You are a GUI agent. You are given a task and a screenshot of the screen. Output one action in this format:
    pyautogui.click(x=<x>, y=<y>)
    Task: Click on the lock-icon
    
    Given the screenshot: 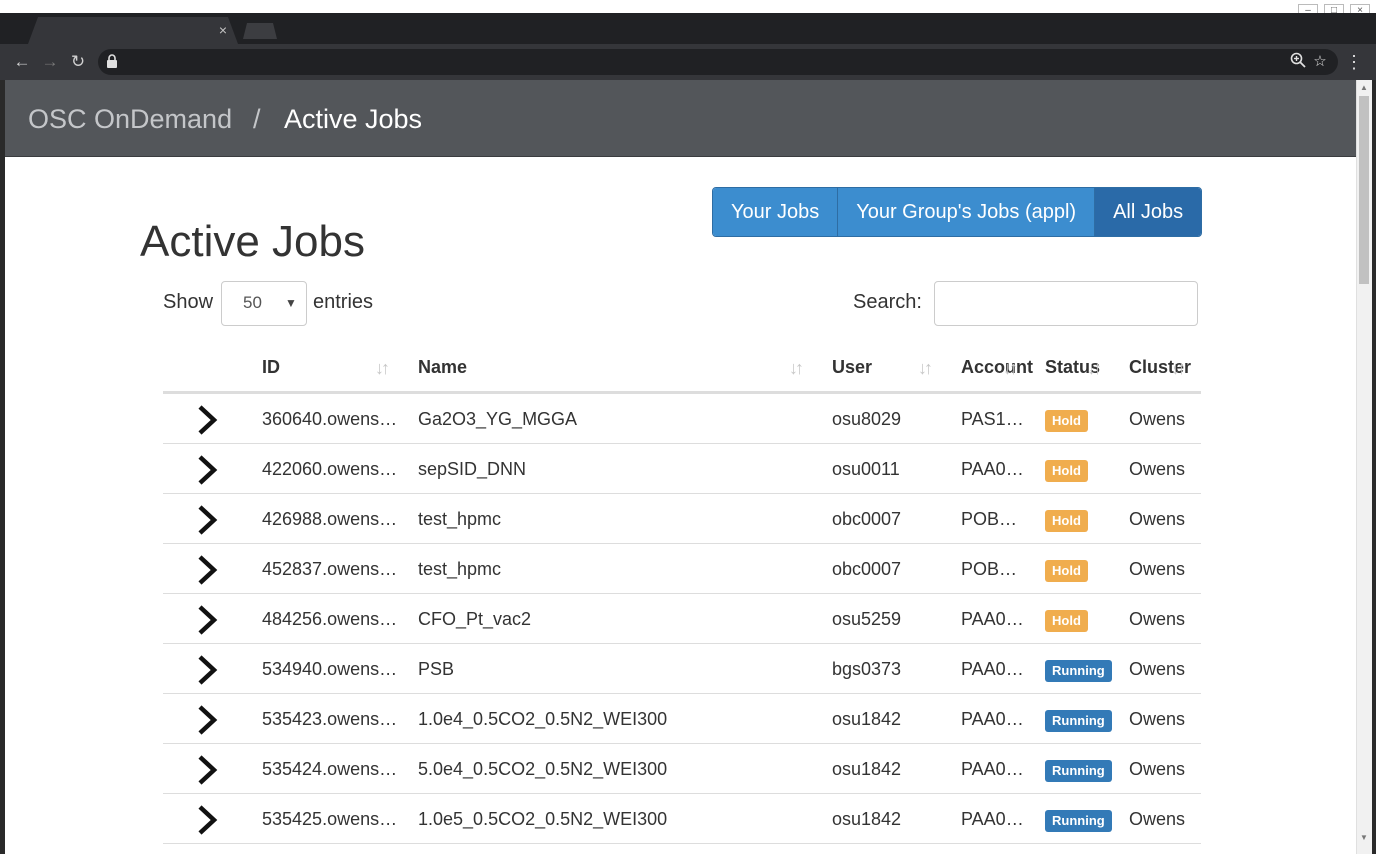 What is the action you would take?
    pyautogui.click(x=113, y=62)
    